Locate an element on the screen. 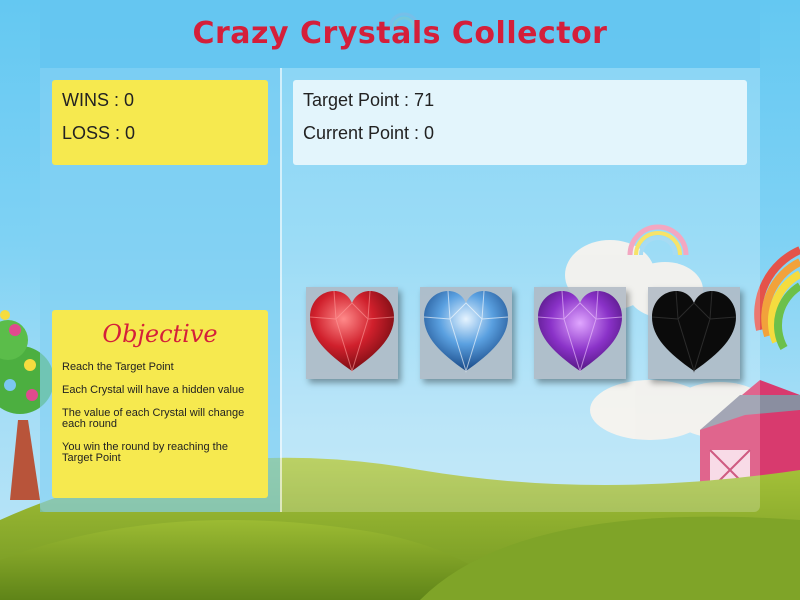  objective-title: Objective is located at coordinates (160, 334).